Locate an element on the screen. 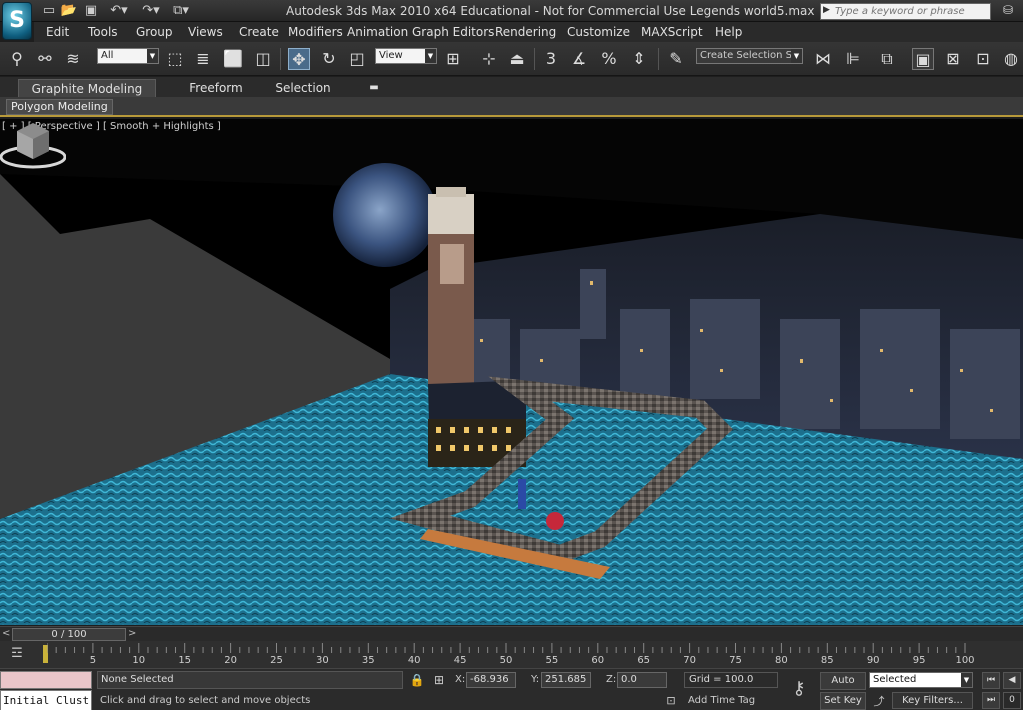 Image resolution: width=1023 pixels, height=710 pixels. reference-coordinate-dropdown: View ▼ is located at coordinates (406, 56).